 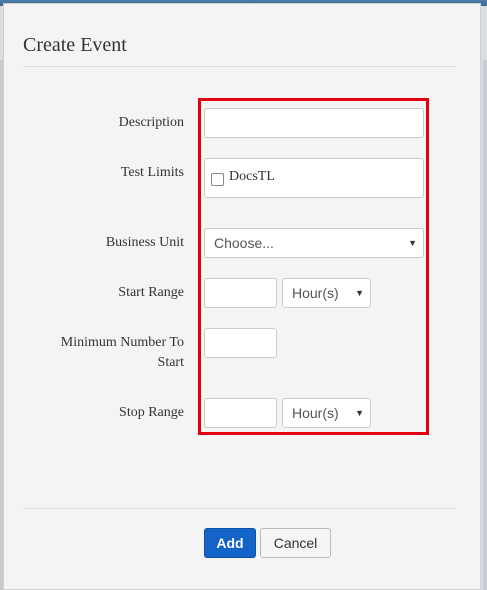 I want to click on footer-divider, so click(x=239, y=508).